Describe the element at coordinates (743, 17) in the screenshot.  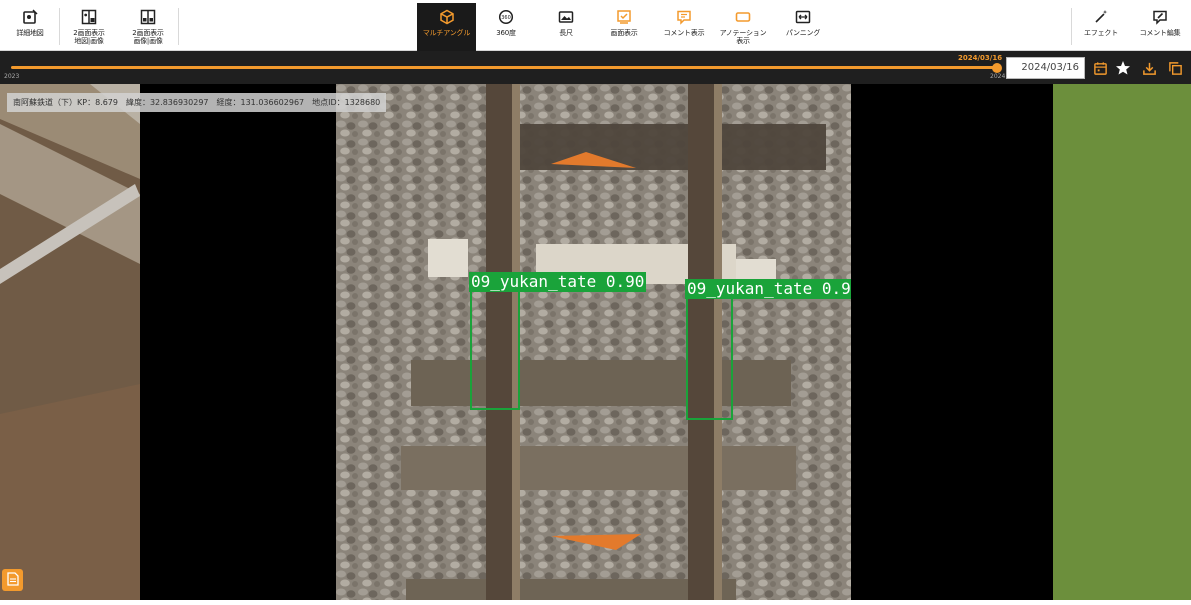
I see `annotation-icon` at that location.